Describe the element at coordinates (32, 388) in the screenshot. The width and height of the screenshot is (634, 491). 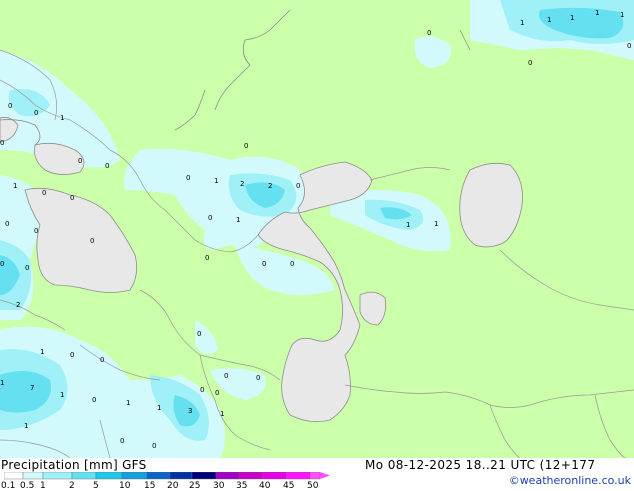
I see `value-label: 7` at that location.